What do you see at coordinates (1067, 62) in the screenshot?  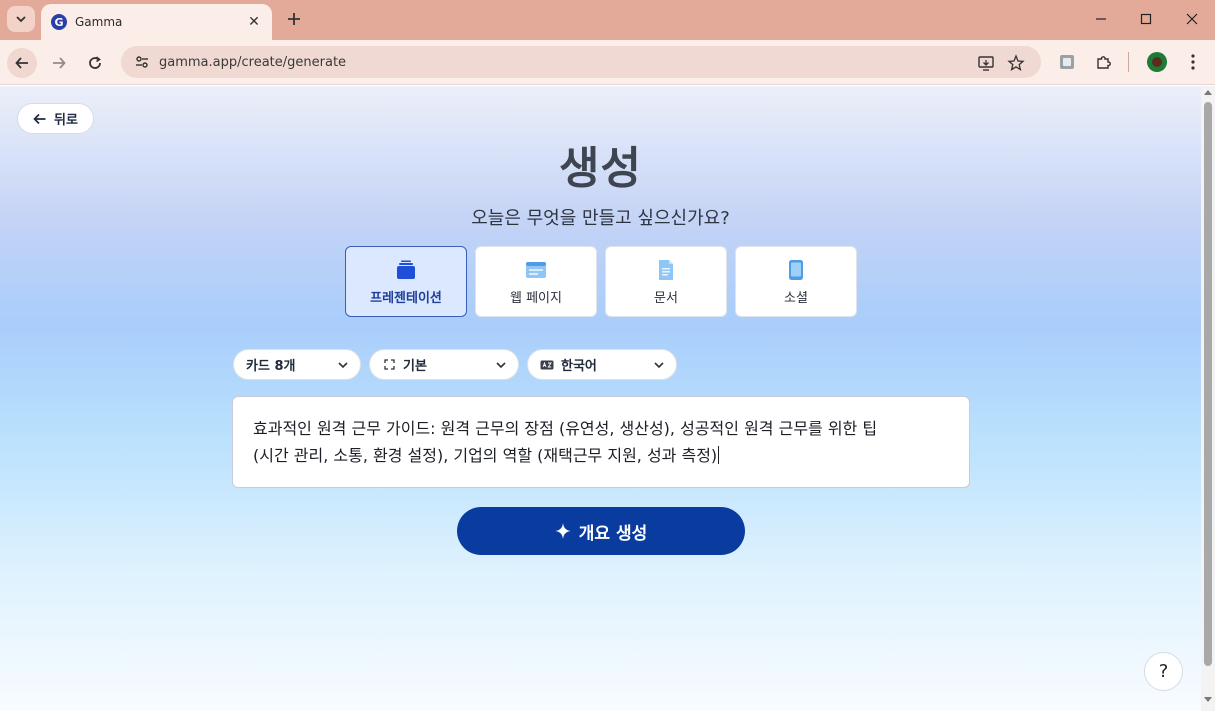 I see `profile-extension-icon` at bounding box center [1067, 62].